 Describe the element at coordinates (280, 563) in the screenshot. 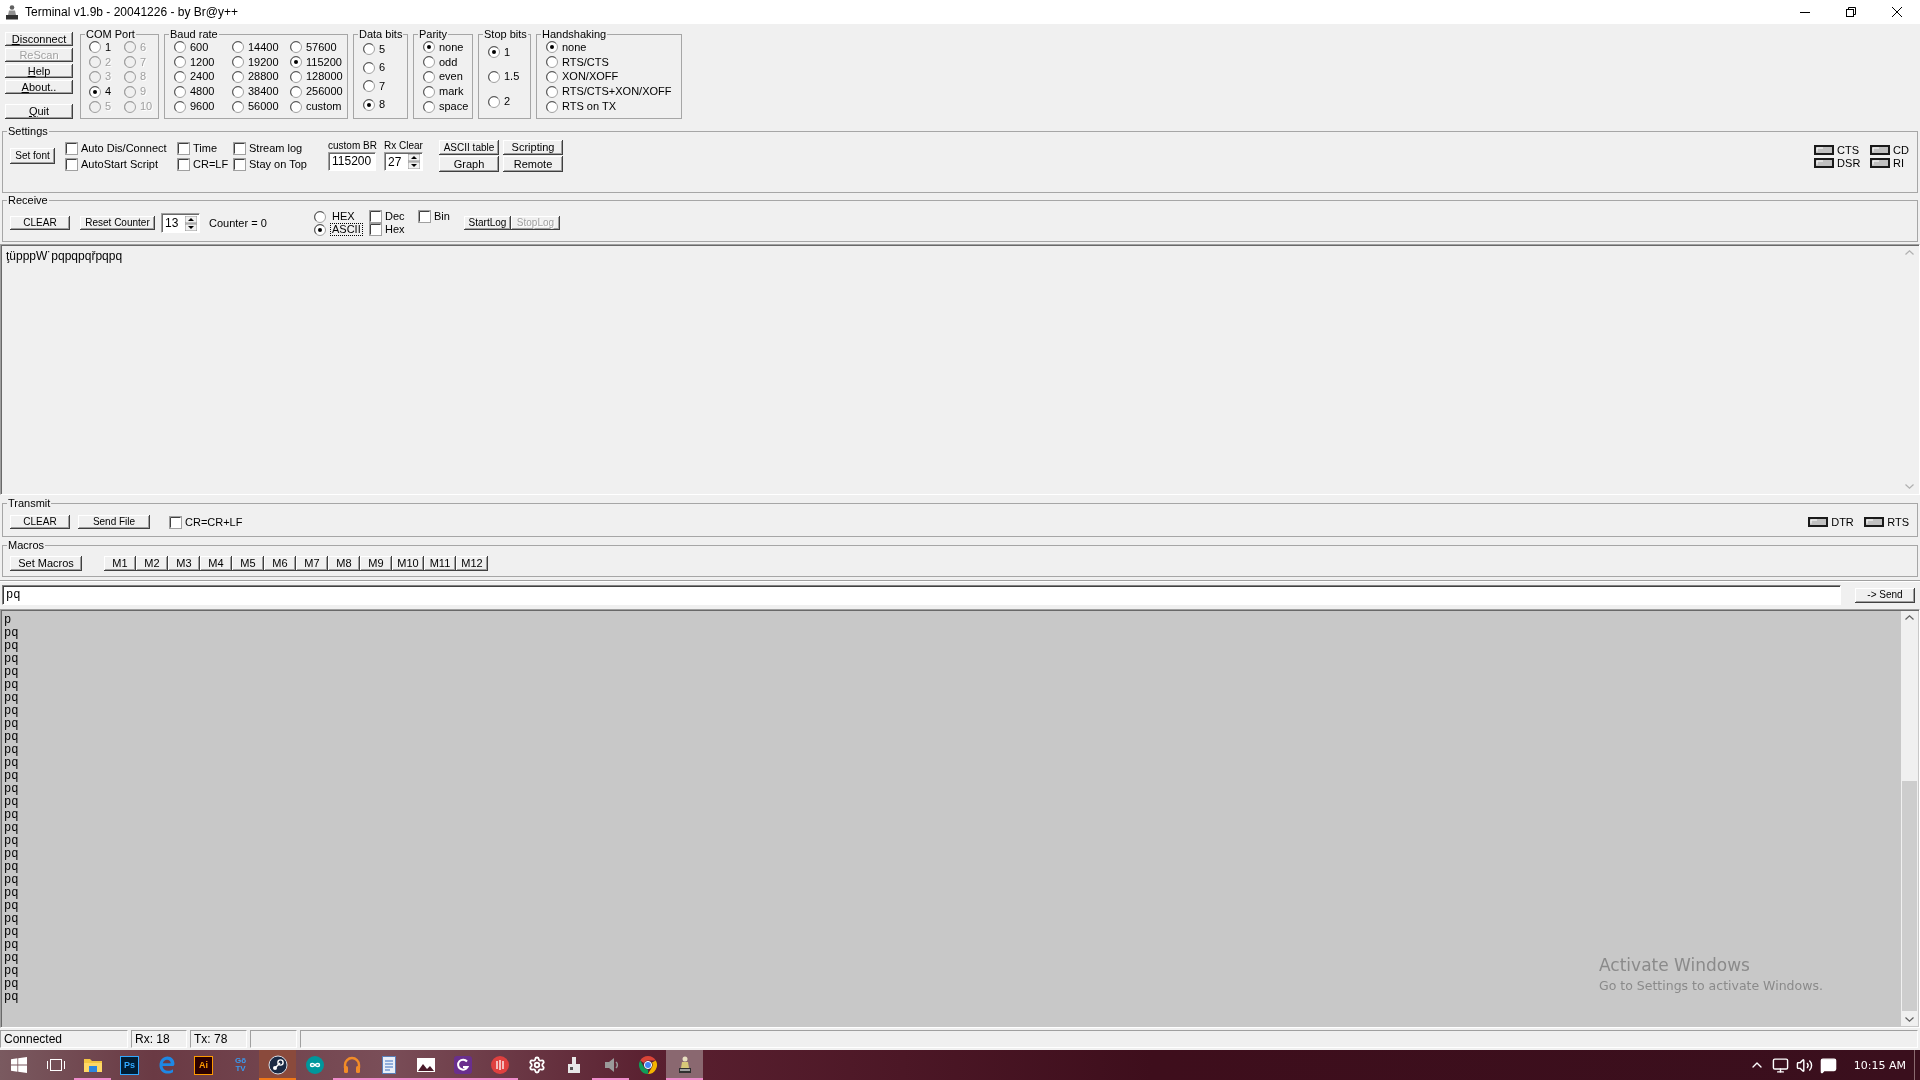

I see `macro-button: M6` at that location.